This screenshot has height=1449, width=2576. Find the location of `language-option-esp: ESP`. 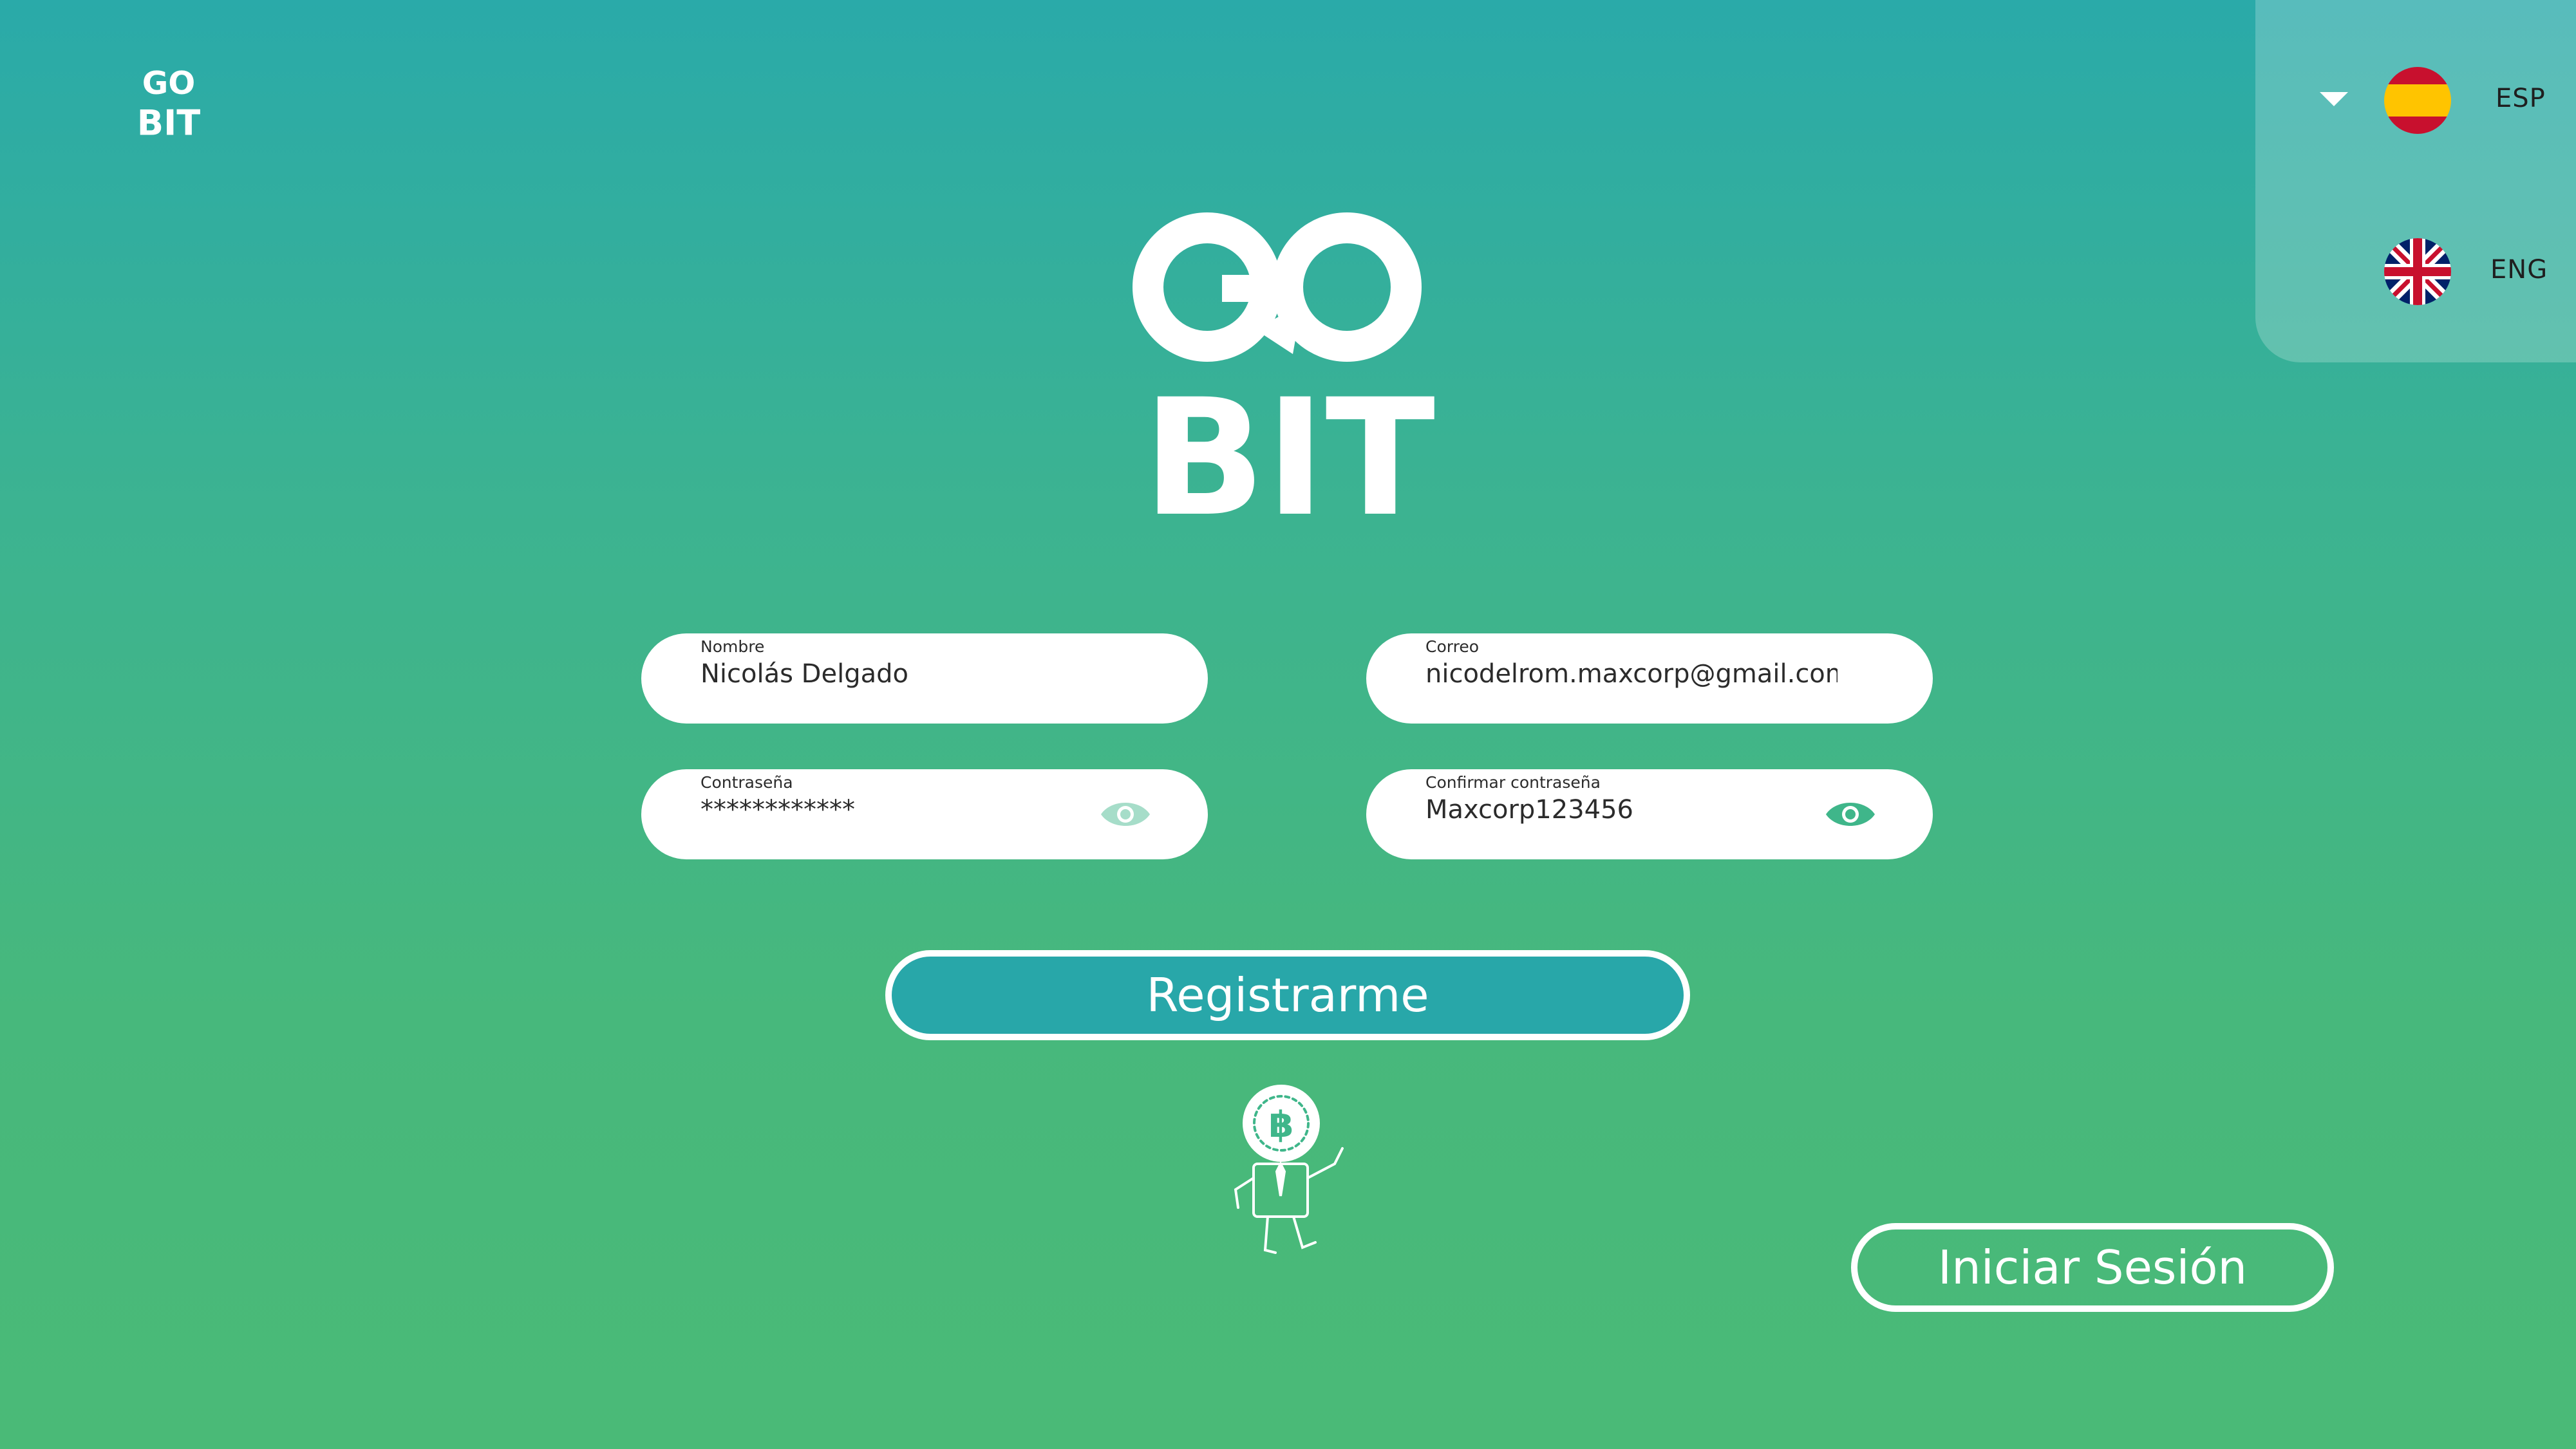

language-option-esp: ESP is located at coordinates (2521, 98).